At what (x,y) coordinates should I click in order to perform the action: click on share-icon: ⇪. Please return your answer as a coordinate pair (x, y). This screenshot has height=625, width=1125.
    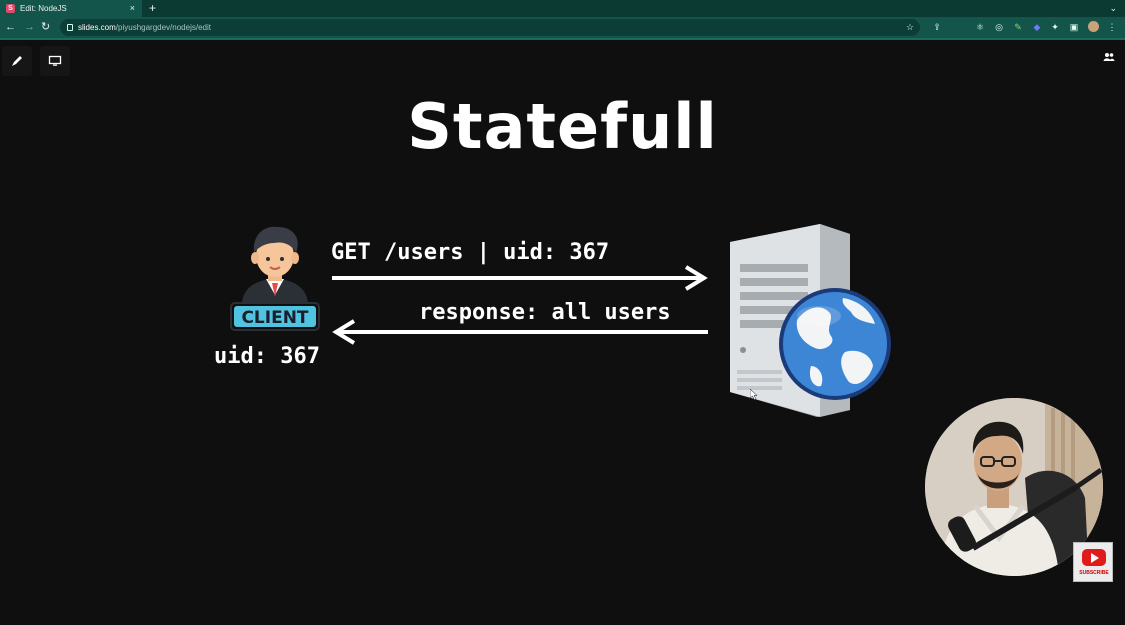
    Looking at the image, I should click on (937, 27).